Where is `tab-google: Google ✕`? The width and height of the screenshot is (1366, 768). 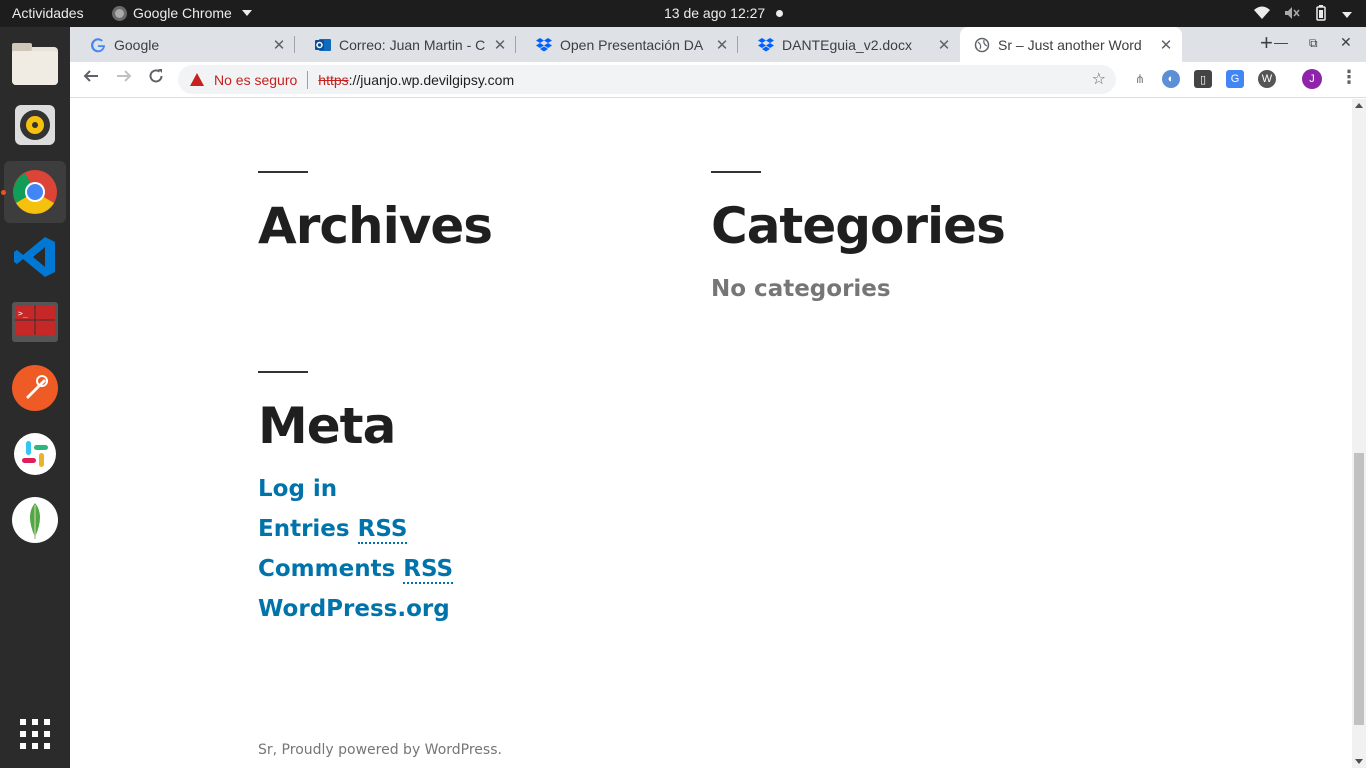
tab-google: Google ✕ is located at coordinates (182, 44).